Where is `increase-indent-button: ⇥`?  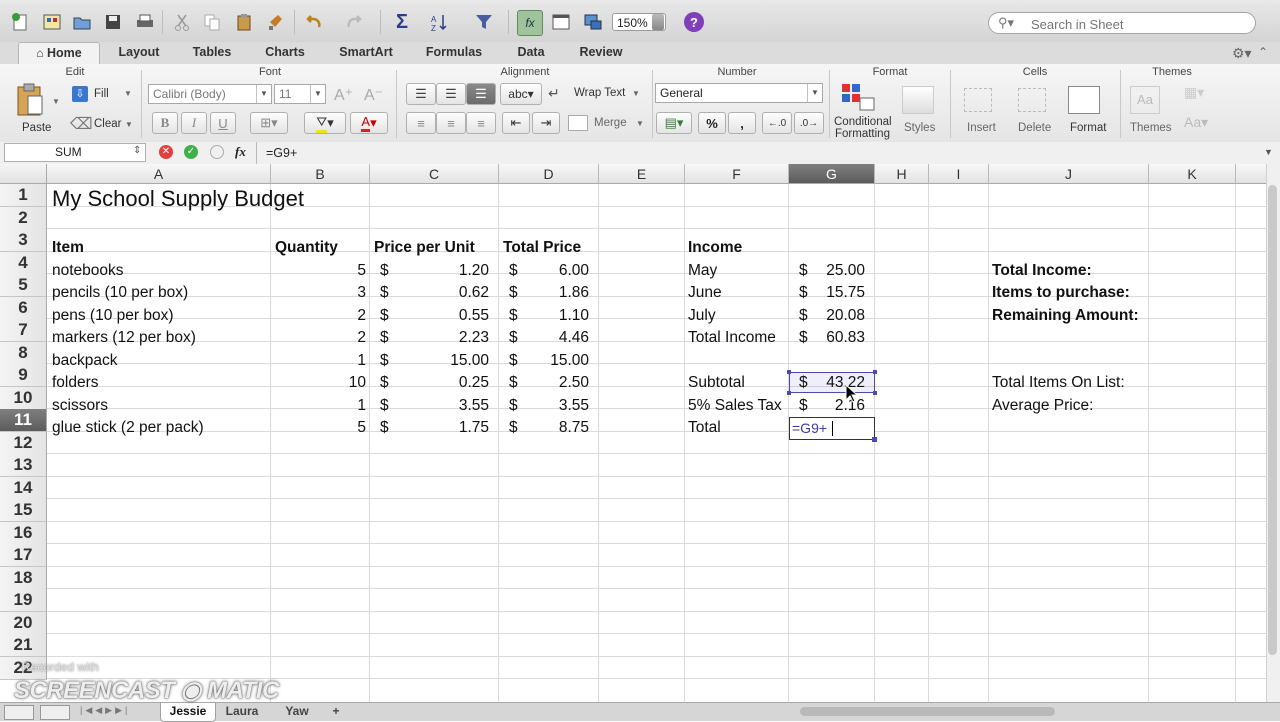 increase-indent-button: ⇥ is located at coordinates (546, 123).